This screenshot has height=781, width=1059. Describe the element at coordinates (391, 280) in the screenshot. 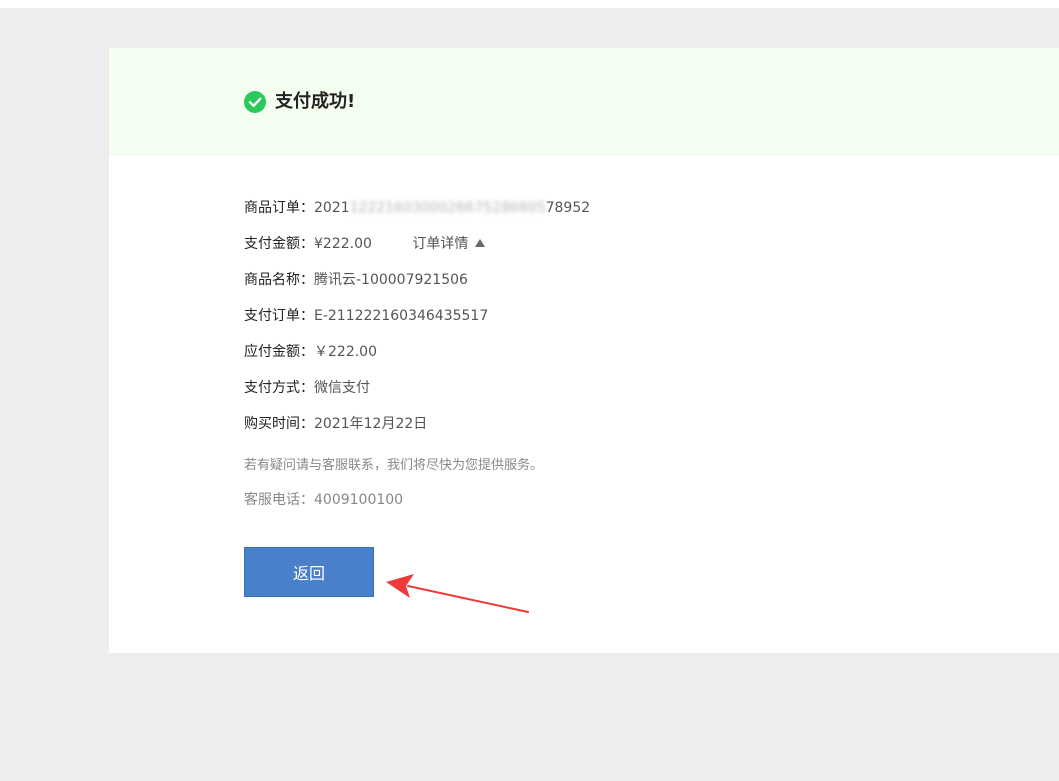

I see `product-name-value: 腾讯云-100007921506` at that location.